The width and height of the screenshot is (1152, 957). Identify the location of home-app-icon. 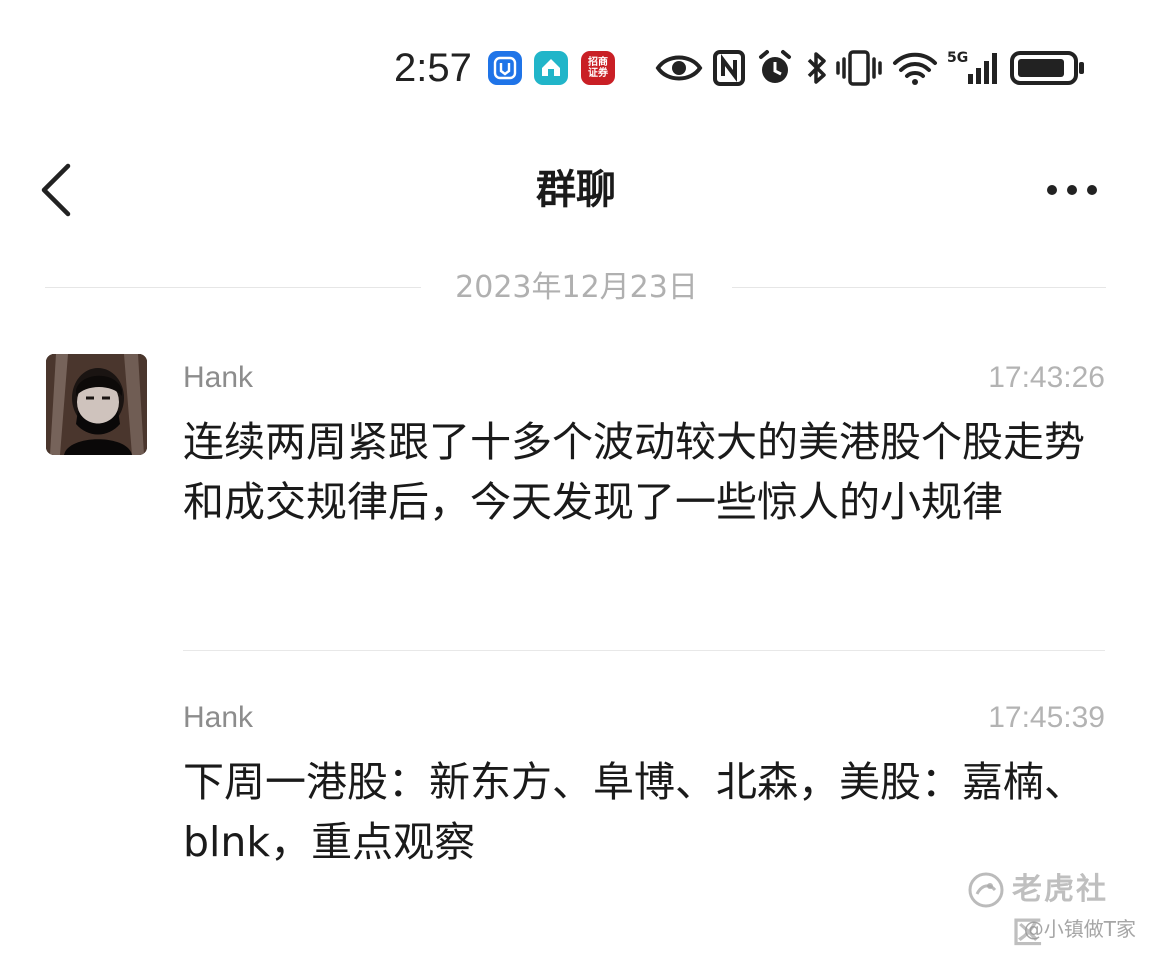
(551, 68).